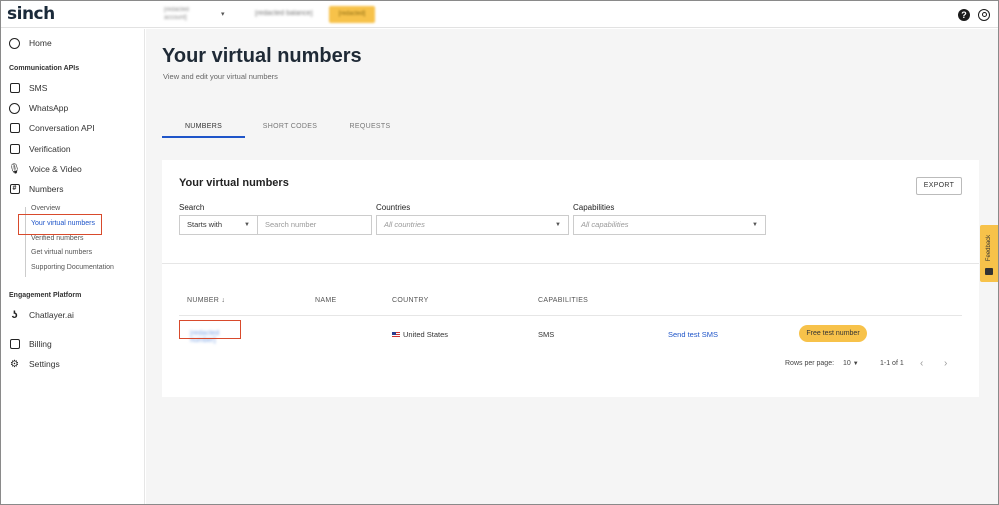 The width and height of the screenshot is (999, 505). I want to click on free-test-number-badge: Free test number, so click(833, 333).